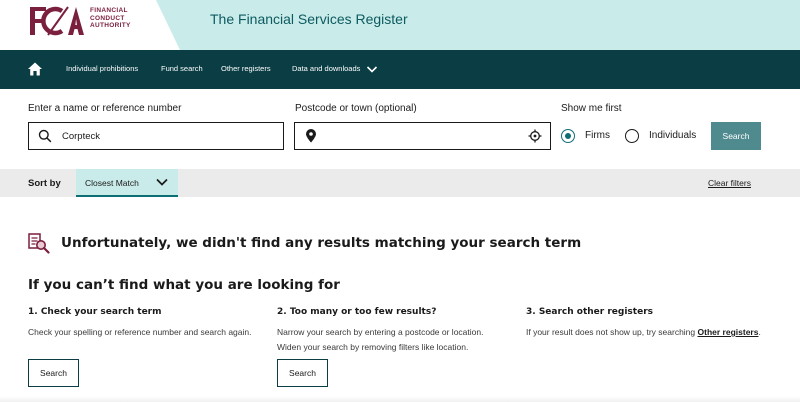  Describe the element at coordinates (109, 10) in the screenshot. I see `logo-line: FINANCIAL` at that location.